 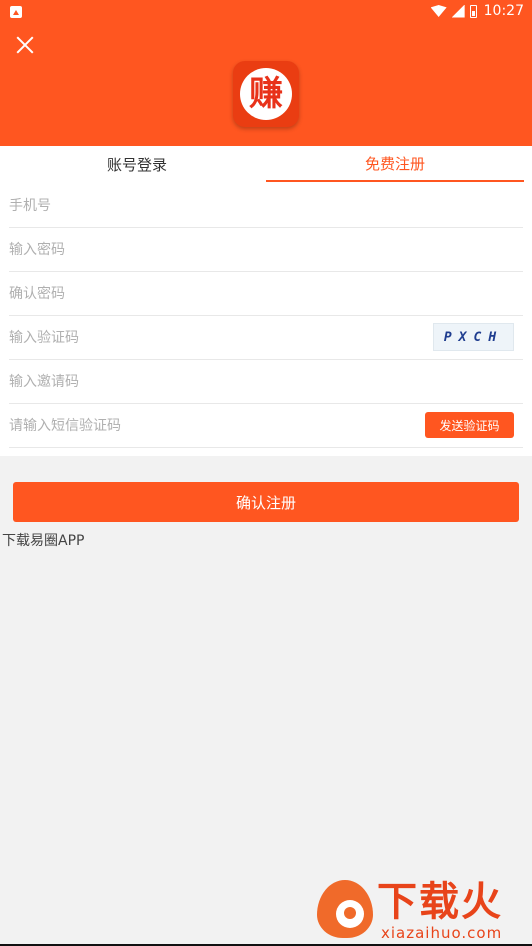 What do you see at coordinates (438, 11) in the screenshot?
I see `wifi-icon` at bounding box center [438, 11].